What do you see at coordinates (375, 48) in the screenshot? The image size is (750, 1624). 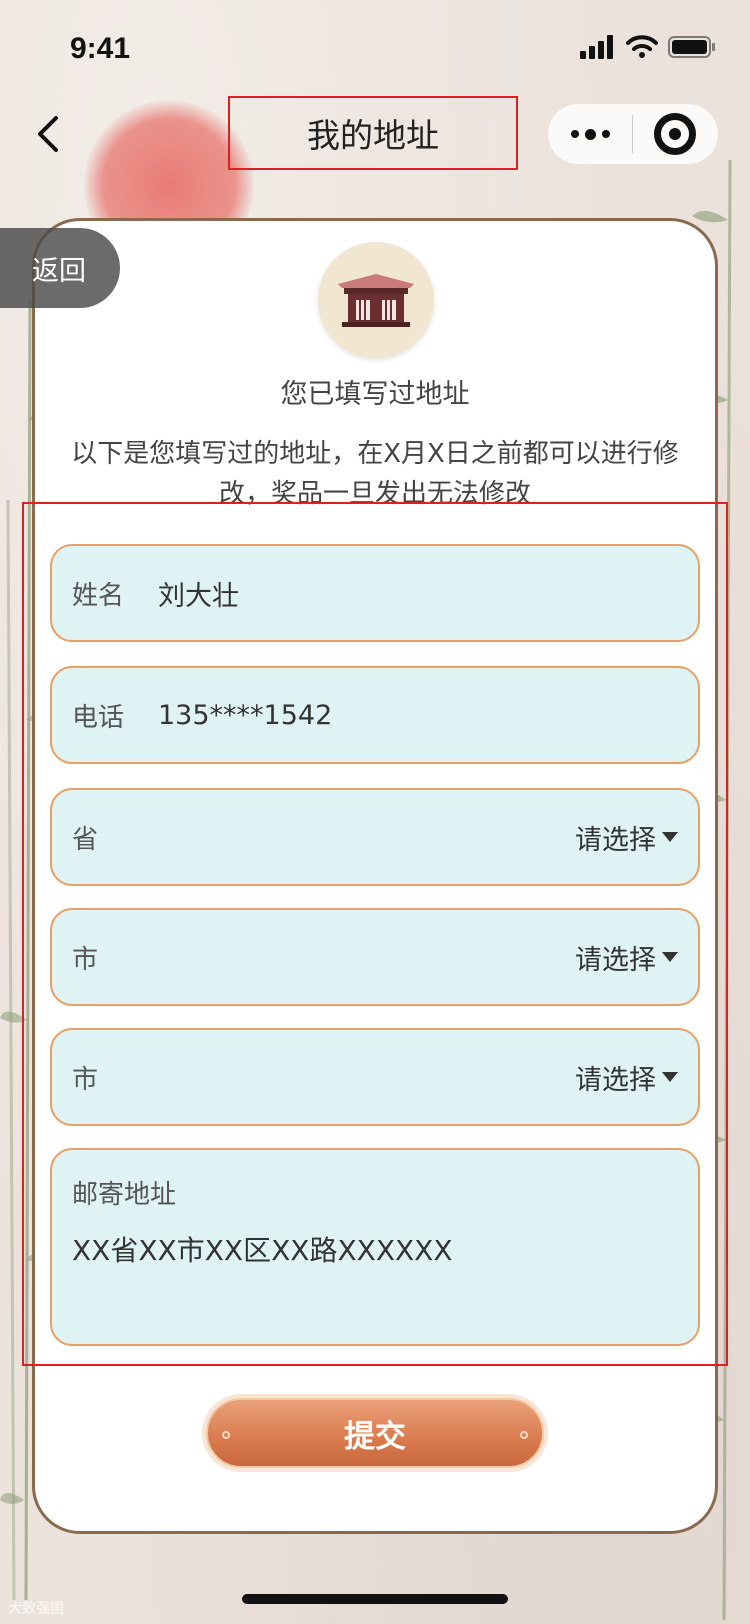 I see `status-bar: 9:41` at bounding box center [375, 48].